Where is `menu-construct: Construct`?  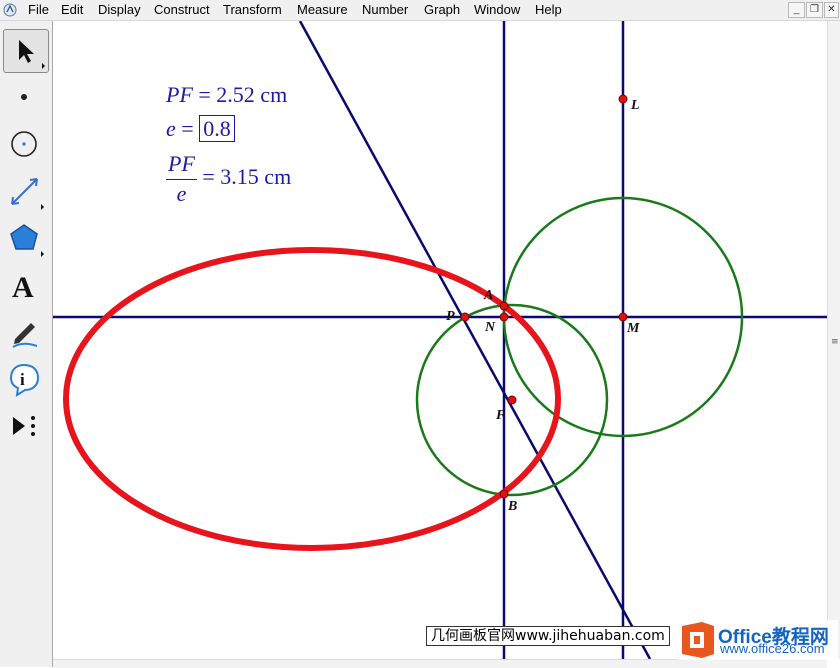
menu-construct: Construct is located at coordinates (182, 9).